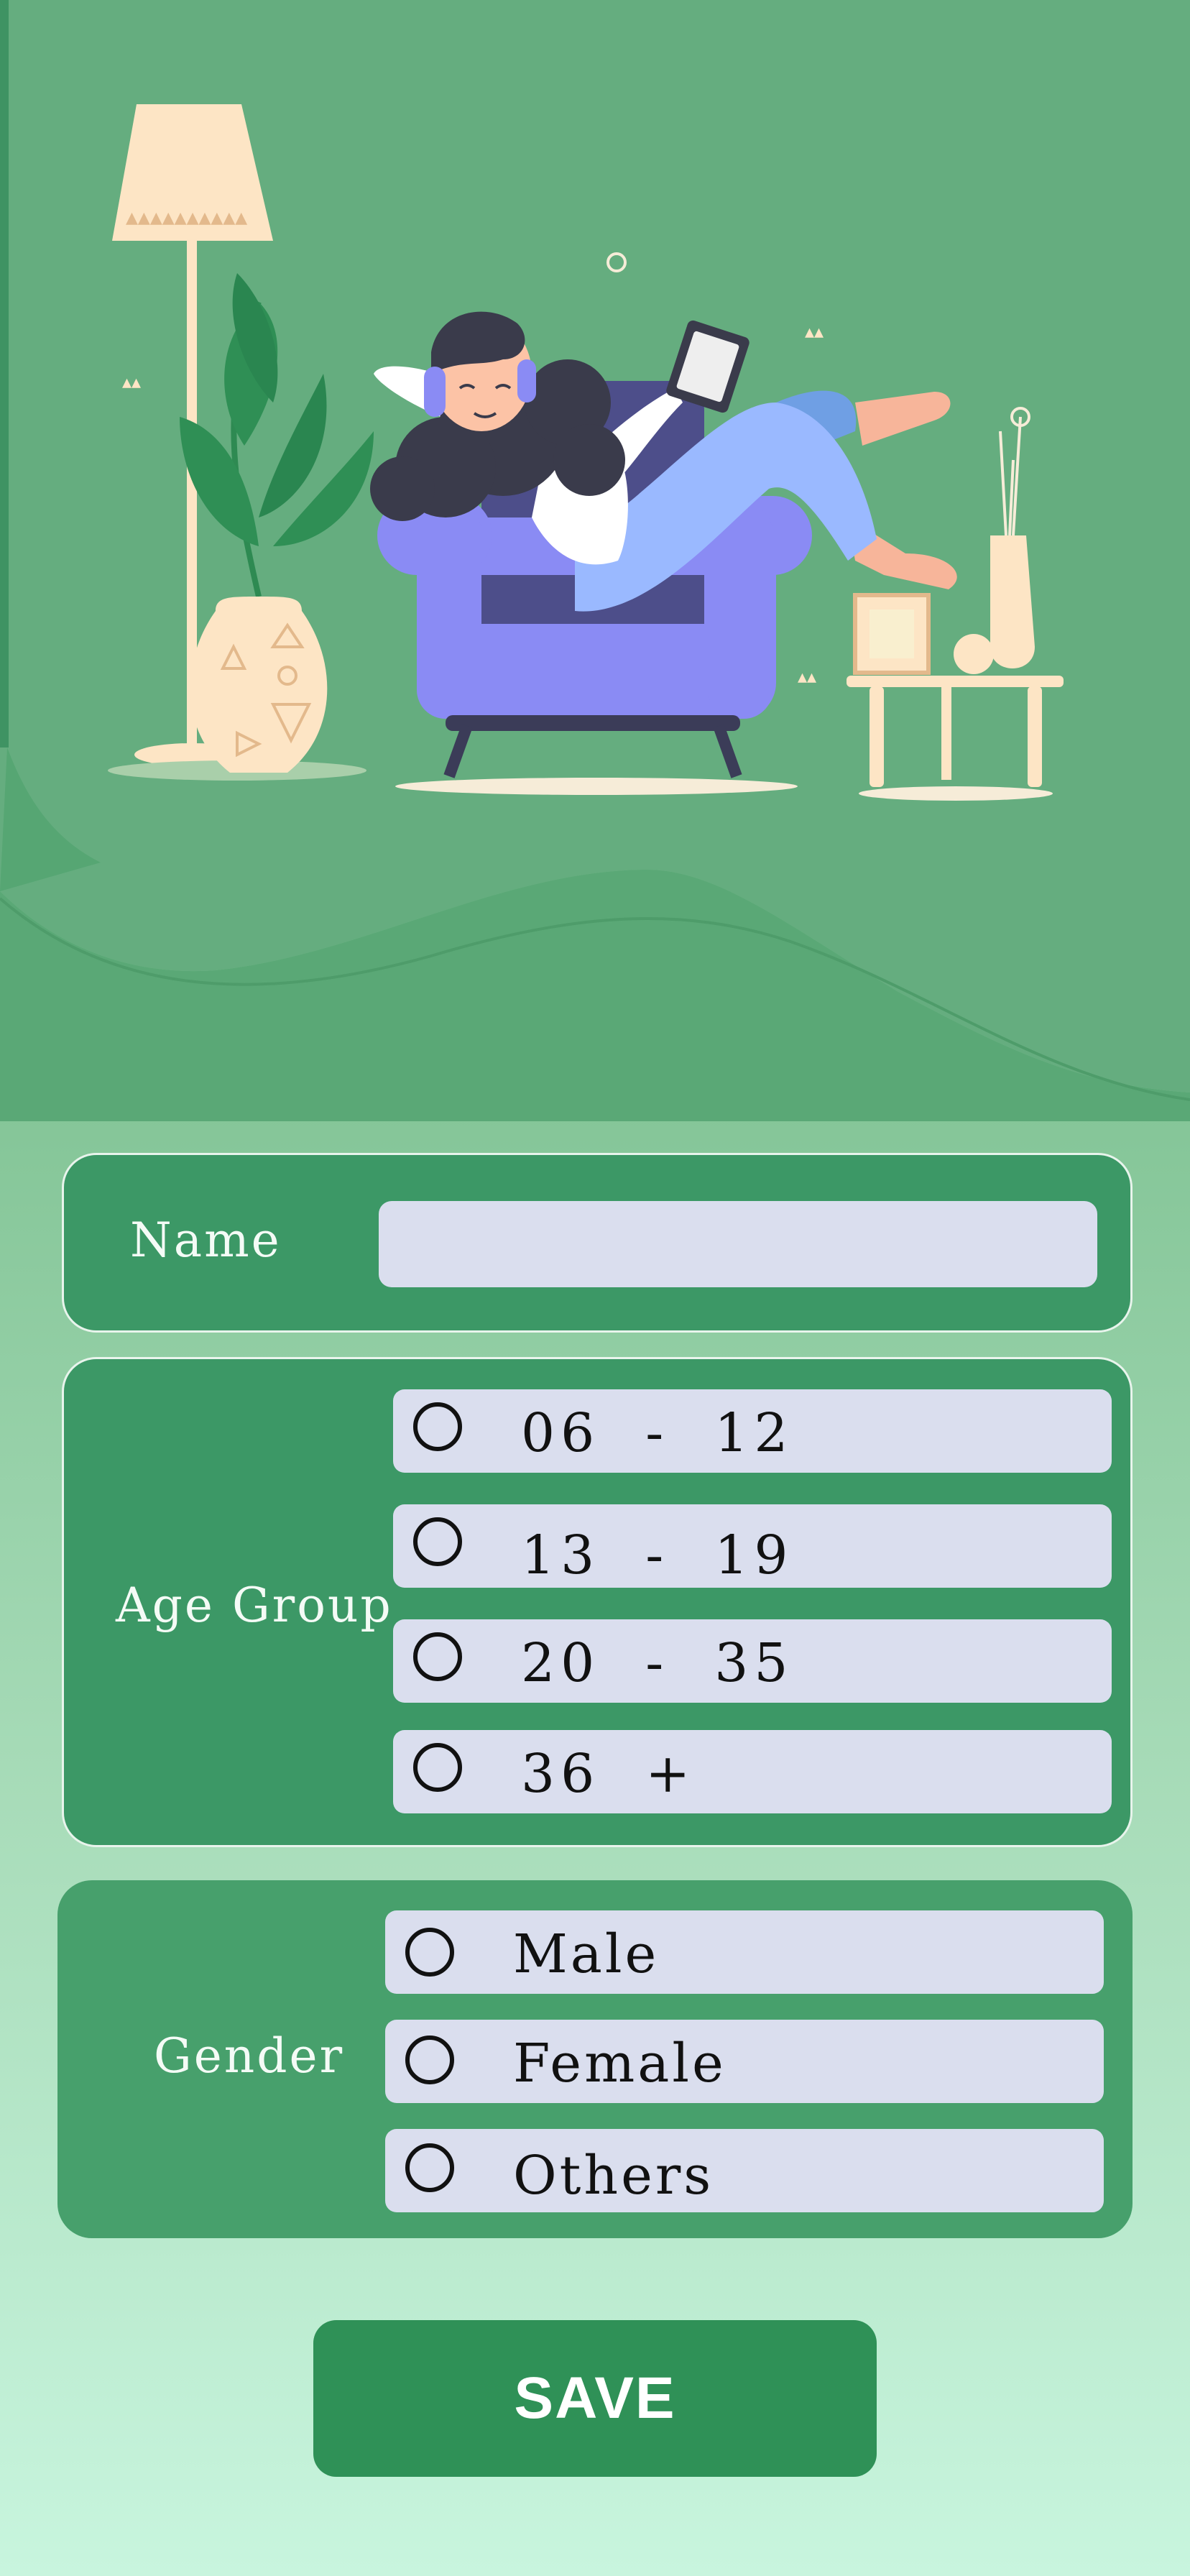 The height and width of the screenshot is (2576, 1190). What do you see at coordinates (608, 1774) in the screenshot?
I see `age-option-label: 36 +` at bounding box center [608, 1774].